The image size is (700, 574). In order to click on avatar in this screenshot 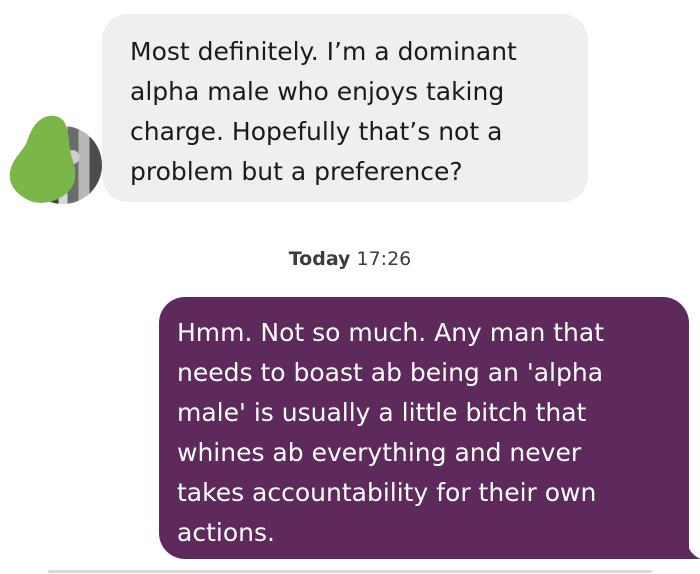, I will do `click(54, 160)`.